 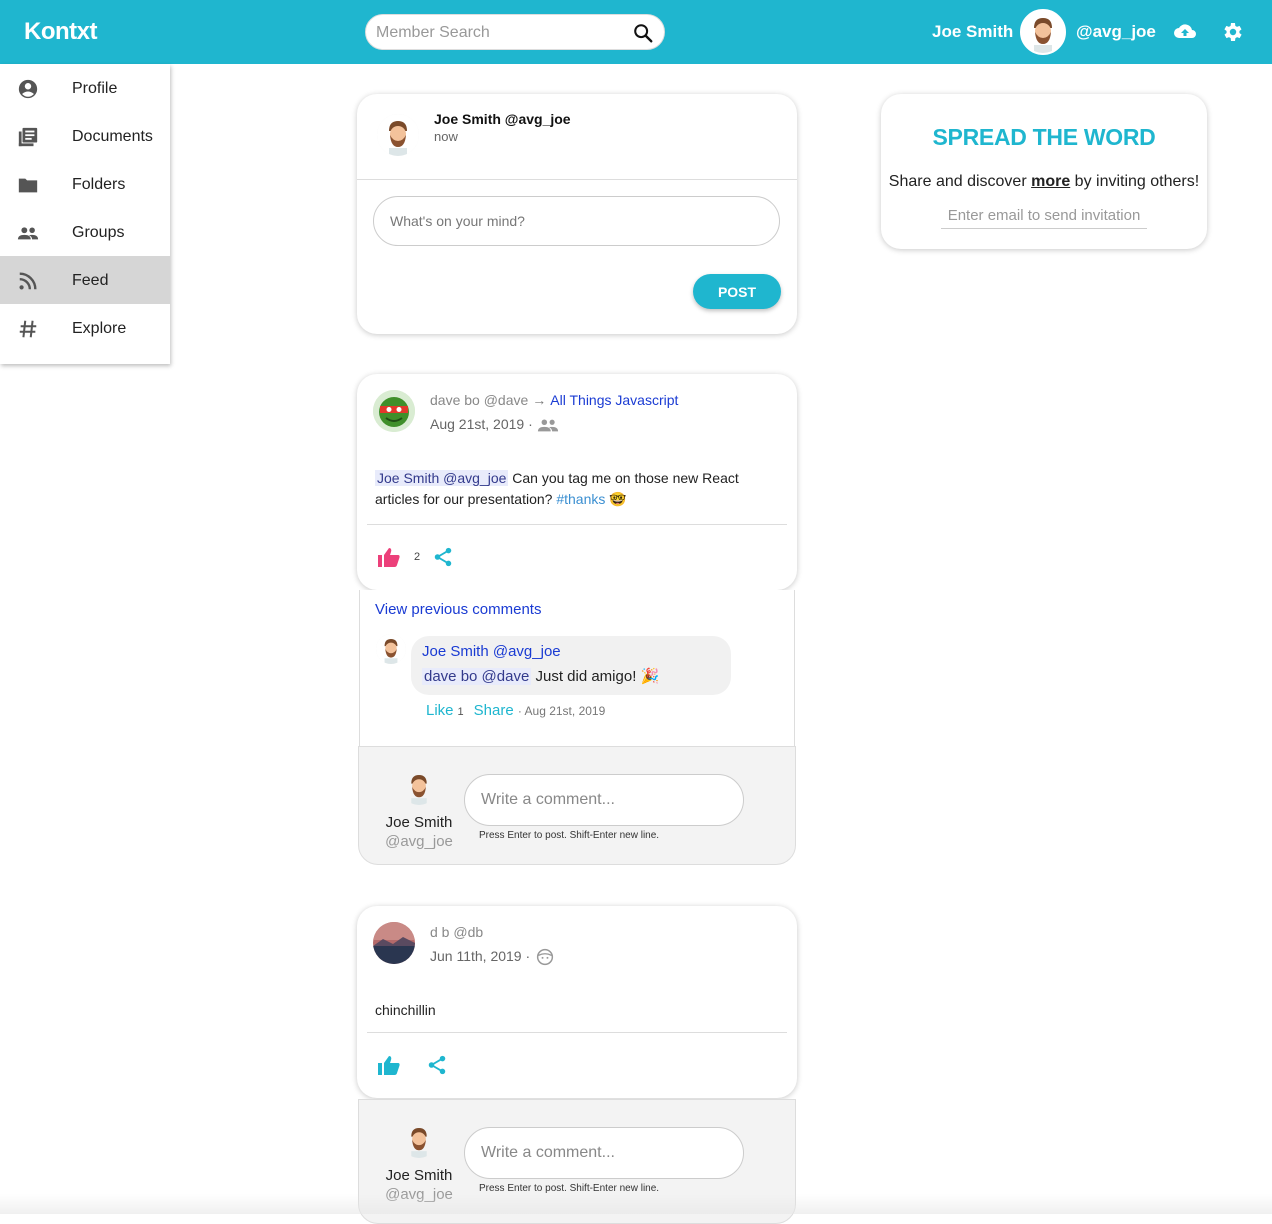 I want to click on like-count: 2, so click(x=417, y=557).